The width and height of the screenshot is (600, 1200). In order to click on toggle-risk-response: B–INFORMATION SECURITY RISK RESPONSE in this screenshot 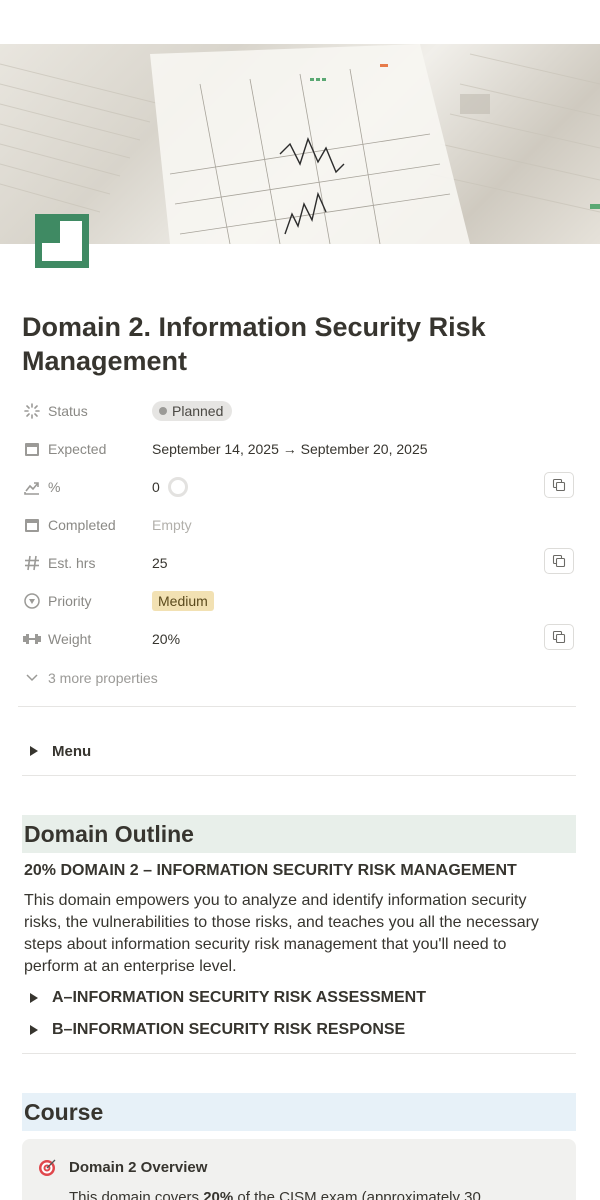, I will do `click(217, 1030)`.